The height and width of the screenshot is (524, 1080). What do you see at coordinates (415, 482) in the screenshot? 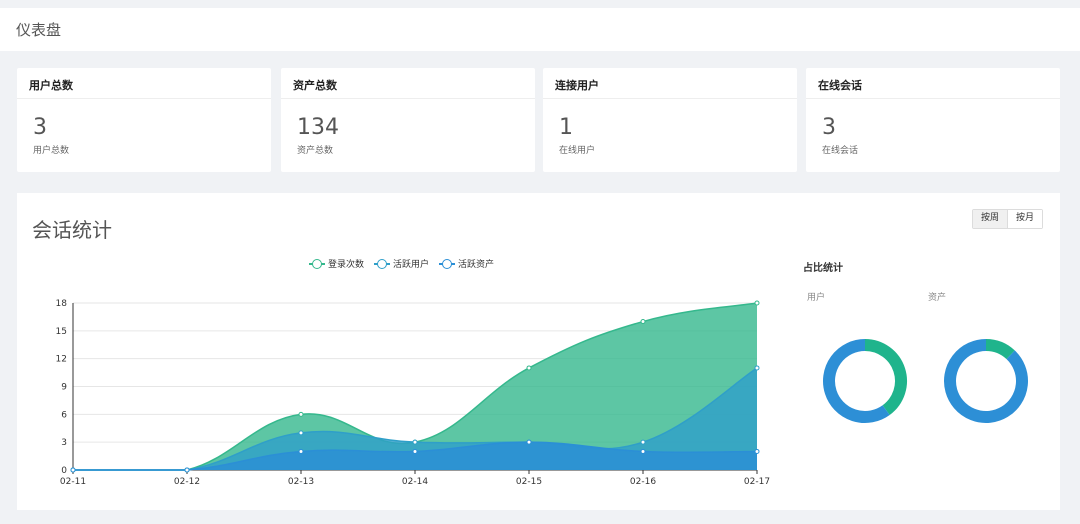
I see `x-tick-label: 02-14` at bounding box center [415, 482].